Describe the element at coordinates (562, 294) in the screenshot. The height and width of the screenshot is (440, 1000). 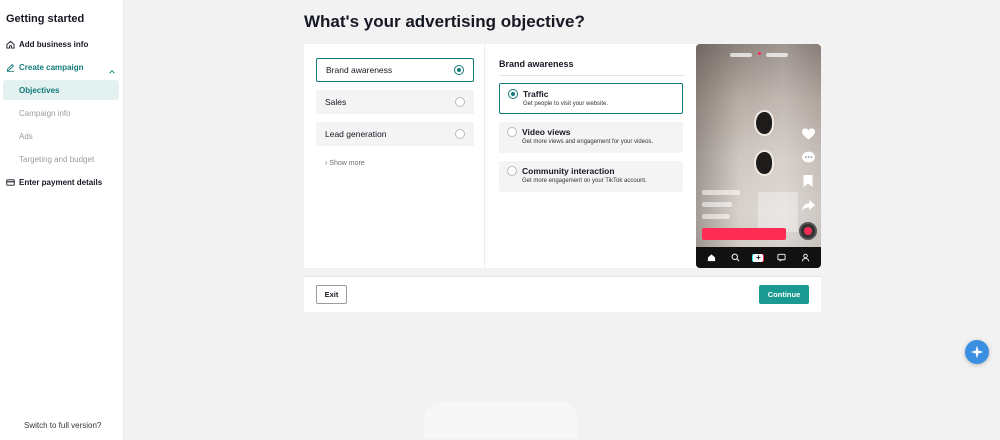
I see `action-bar: Exit Continue` at that location.